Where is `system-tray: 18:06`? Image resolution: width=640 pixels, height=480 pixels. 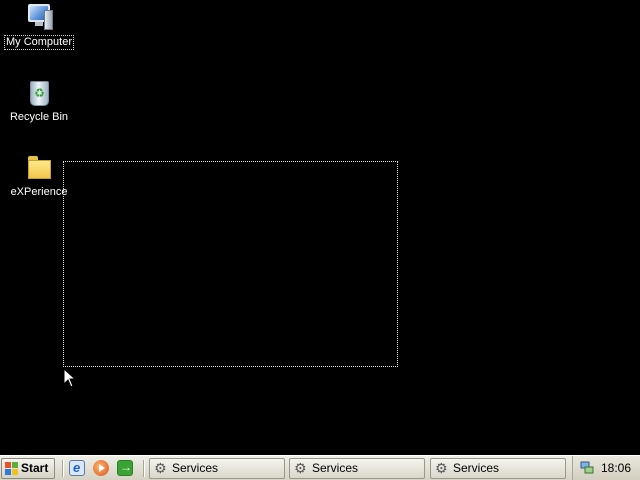
system-tray: 18:06 is located at coordinates (606, 468).